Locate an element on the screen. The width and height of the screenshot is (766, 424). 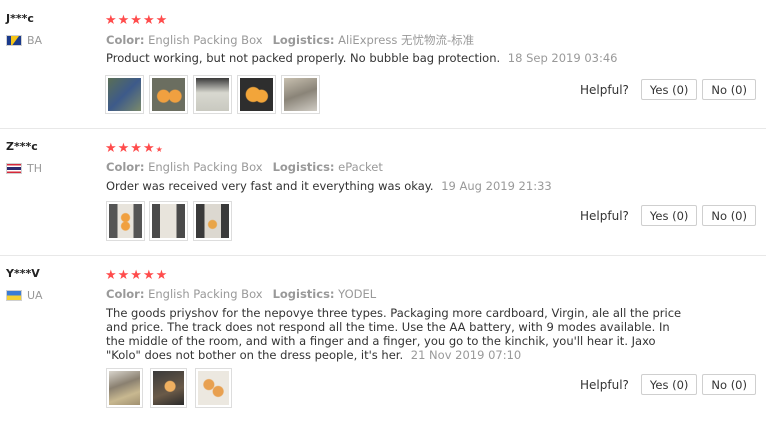
reviewer-country: TH is located at coordinates (24, 168).